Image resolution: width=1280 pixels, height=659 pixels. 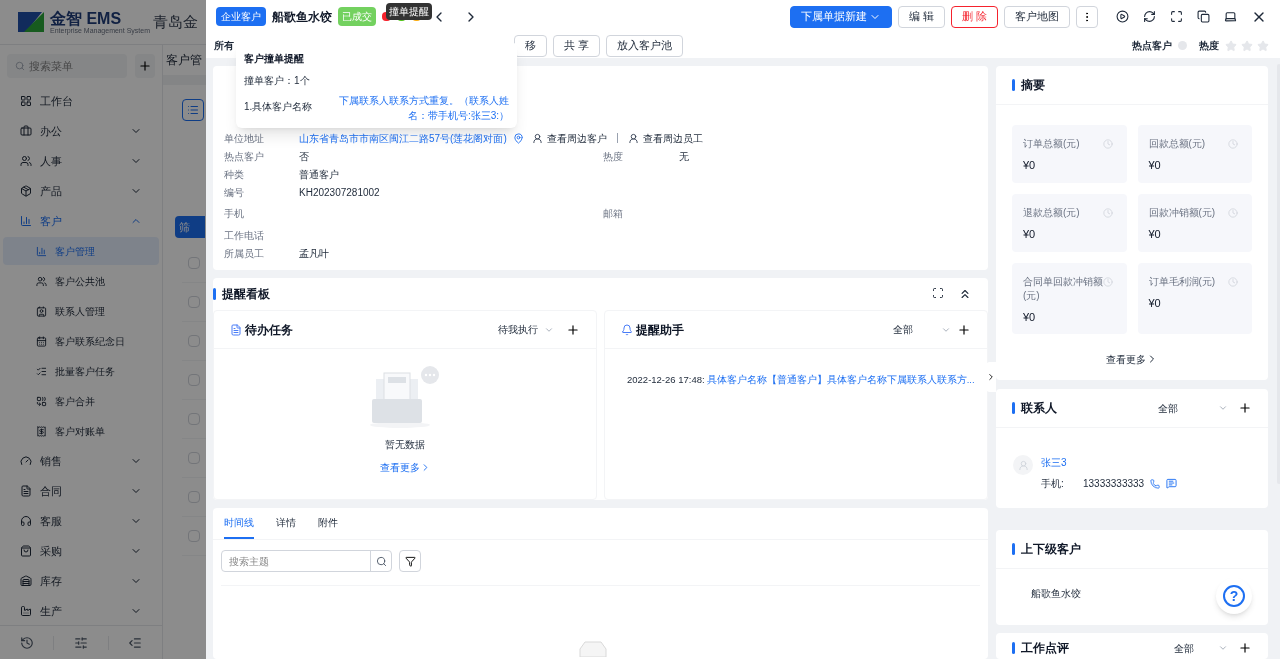 I want to click on toolbar-button: 移, so click(x=530, y=45).